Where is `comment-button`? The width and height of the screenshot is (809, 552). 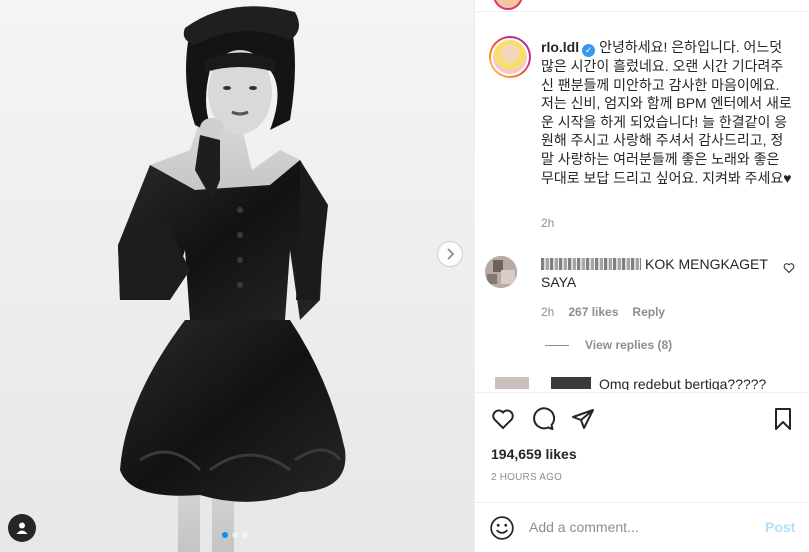 comment-button is located at coordinates (543, 419).